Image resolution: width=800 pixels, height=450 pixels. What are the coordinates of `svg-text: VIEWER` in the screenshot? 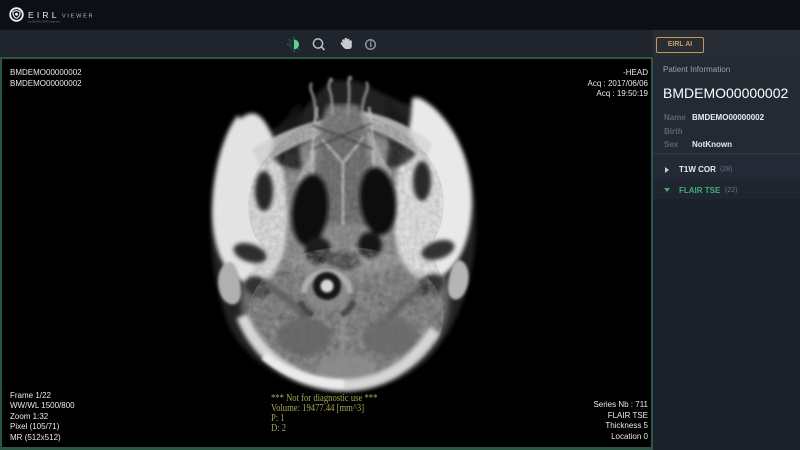 It's located at (78, 16).